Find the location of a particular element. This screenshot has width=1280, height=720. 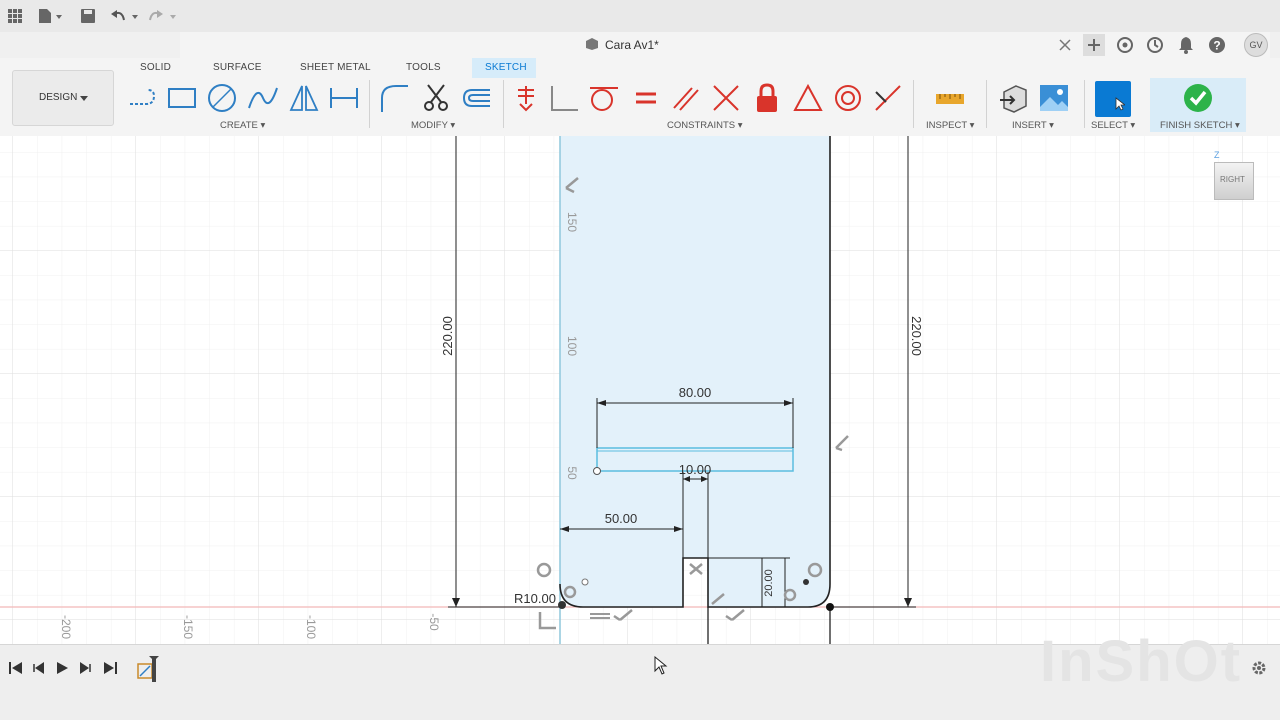

workspace-label: DESIGN is located at coordinates (58, 97).